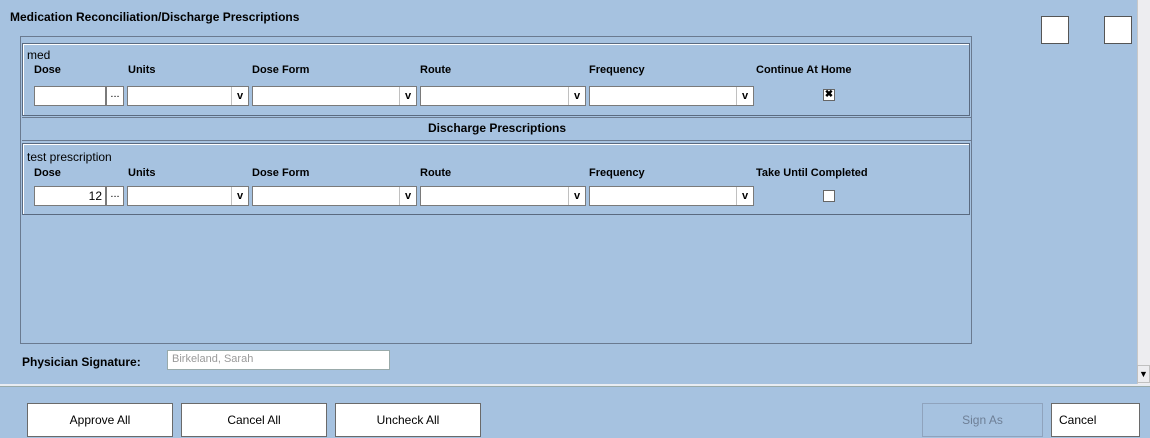 The height and width of the screenshot is (438, 1150). Describe the element at coordinates (70, 196) in the screenshot. I see `discharge-dose-input: 12` at that location.